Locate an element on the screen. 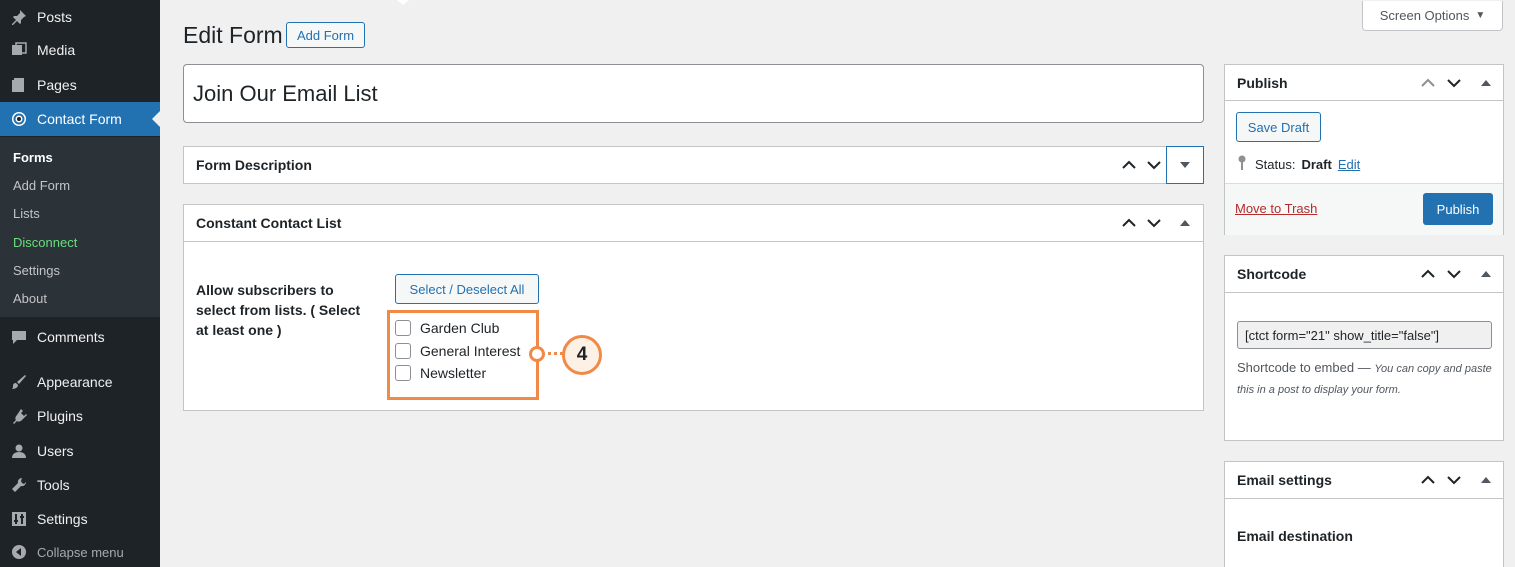  media-icon is located at coordinates (19, 50).